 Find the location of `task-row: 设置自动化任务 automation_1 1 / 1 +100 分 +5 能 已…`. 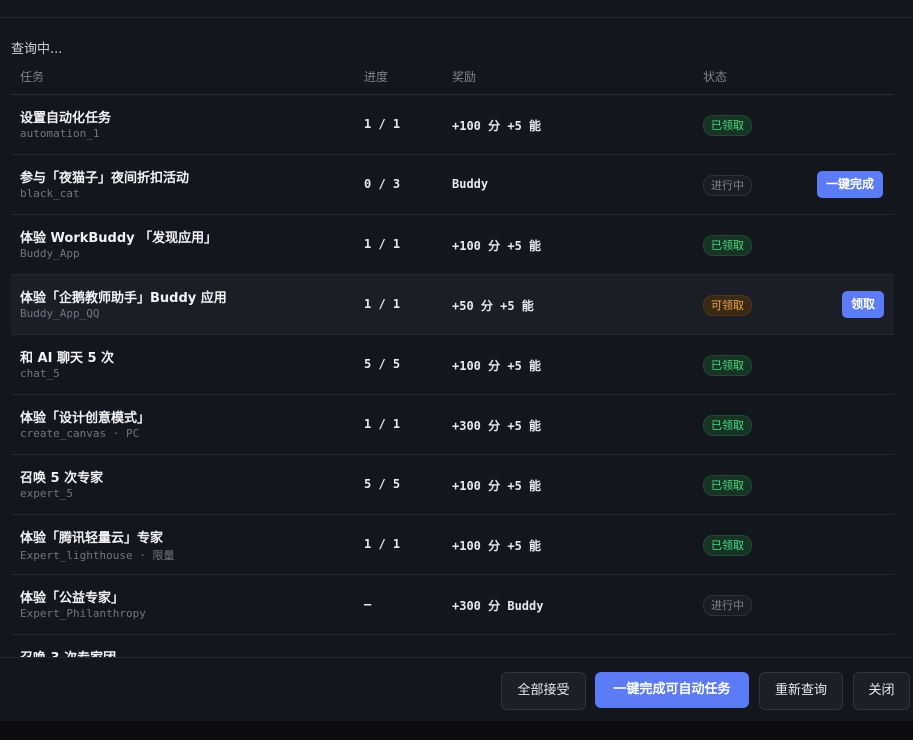

task-row: 设置自动化任务 automation_1 1 / 1 +100 分 +5 能 已… is located at coordinates (452, 125).